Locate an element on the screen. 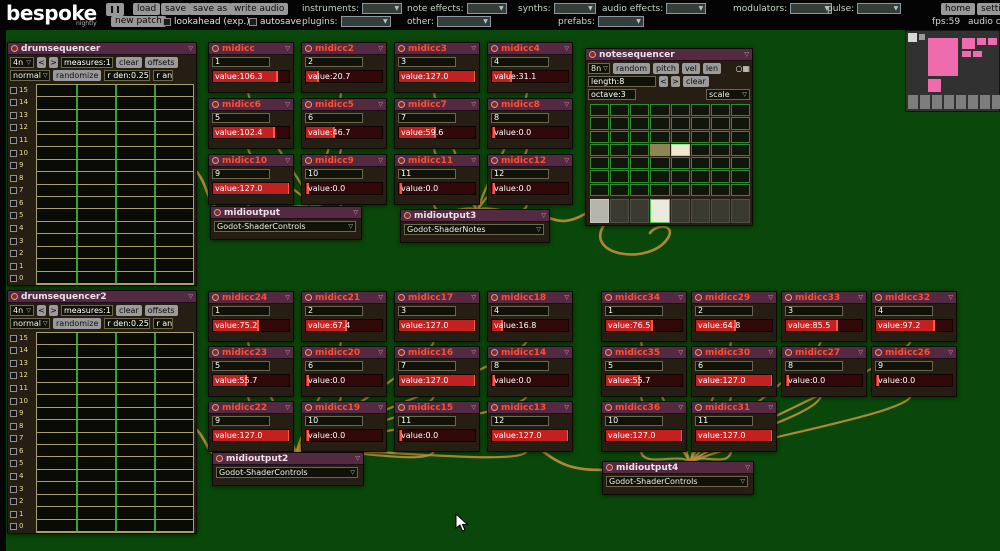 This screenshot has width=1000, height=551. measures-slider: measures:1 is located at coordinates (87, 310).